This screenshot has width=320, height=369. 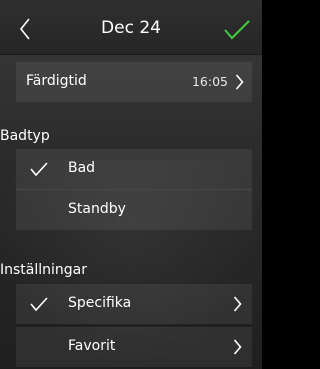 What do you see at coordinates (97, 209) in the screenshot?
I see `option-label: Standby` at bounding box center [97, 209].